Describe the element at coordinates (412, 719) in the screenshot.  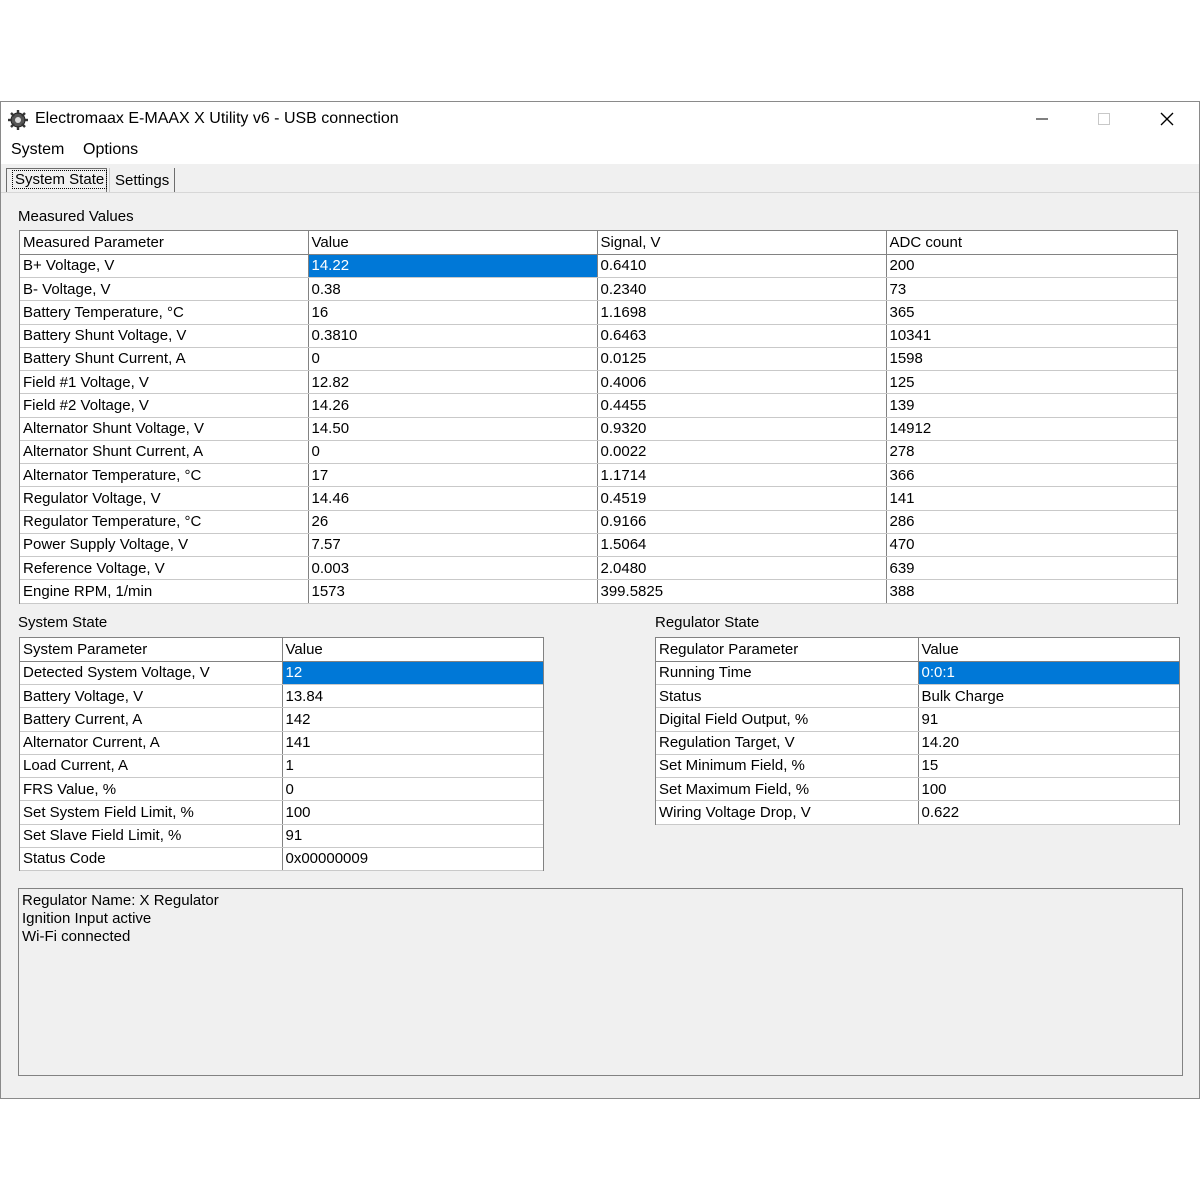
I see `value-cell: 142` at that location.